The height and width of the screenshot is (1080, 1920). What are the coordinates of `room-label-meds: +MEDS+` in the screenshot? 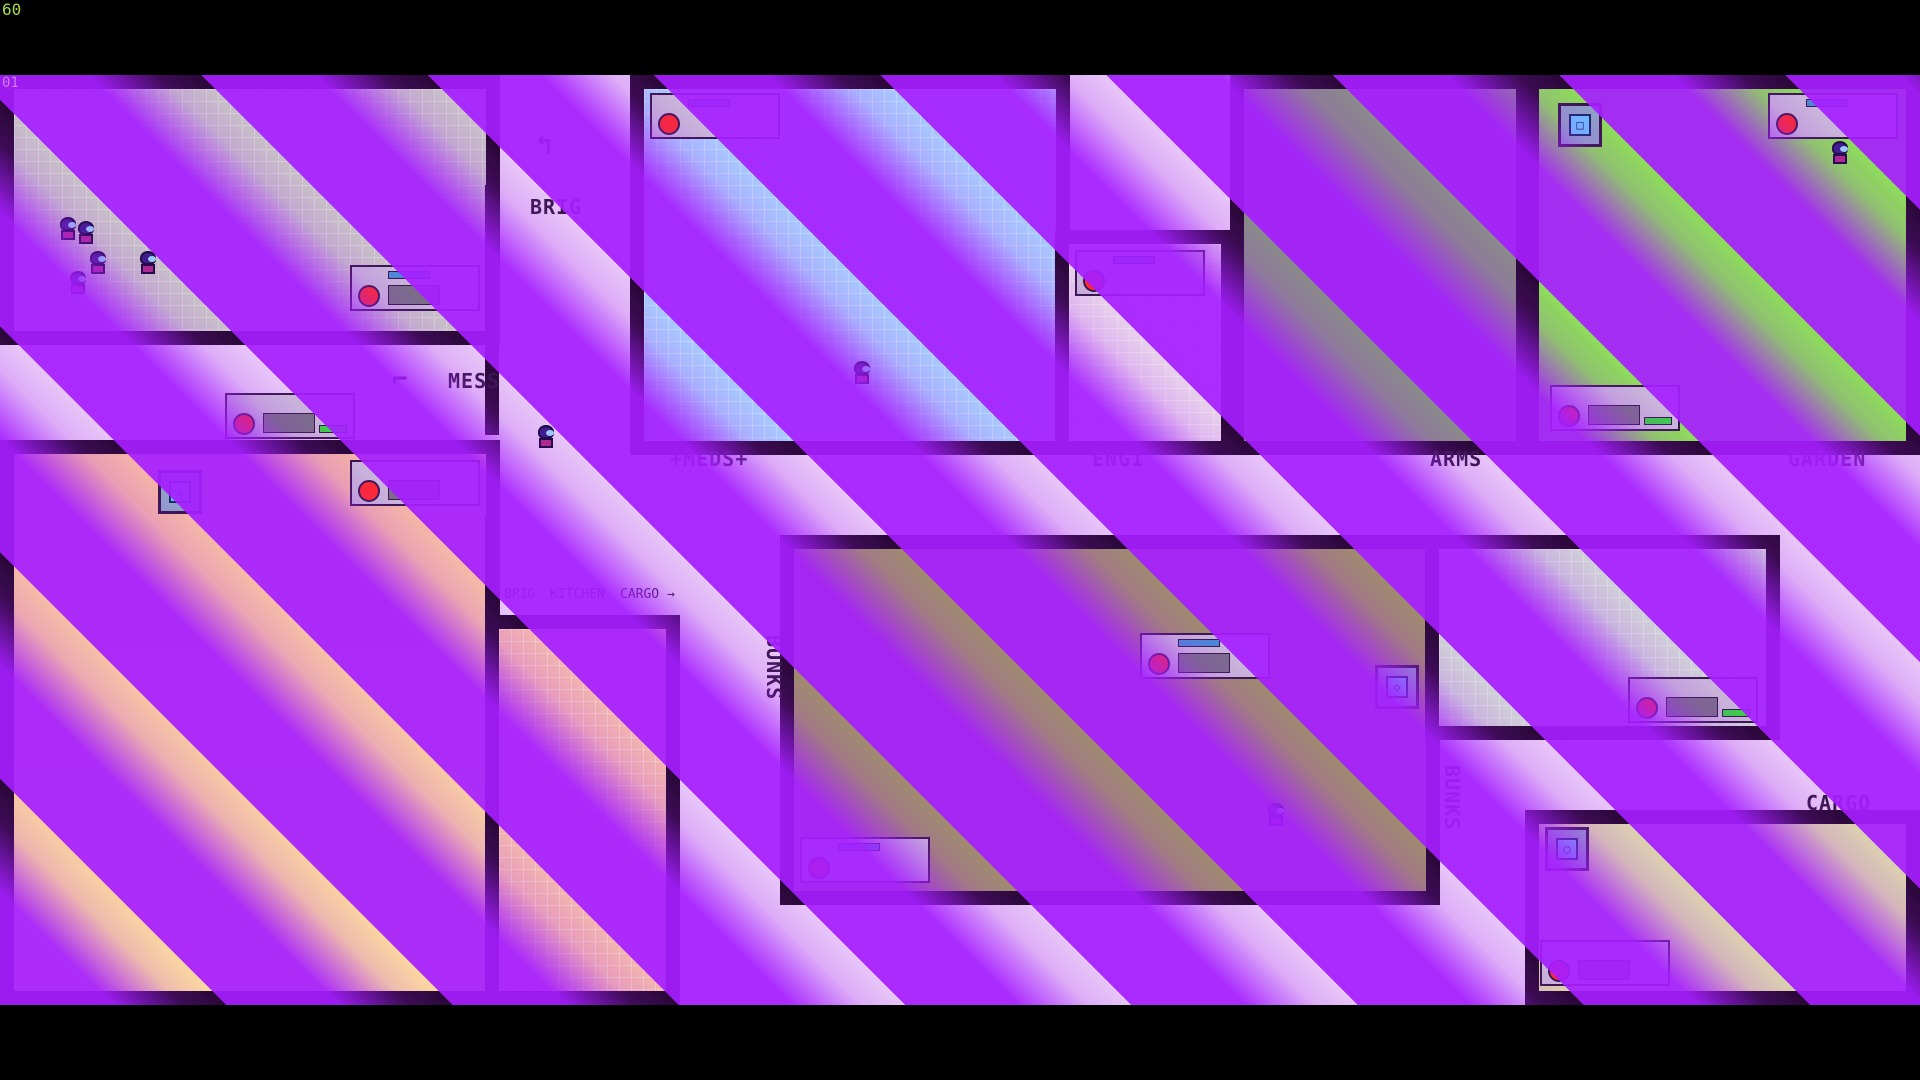 It's located at (709, 459).